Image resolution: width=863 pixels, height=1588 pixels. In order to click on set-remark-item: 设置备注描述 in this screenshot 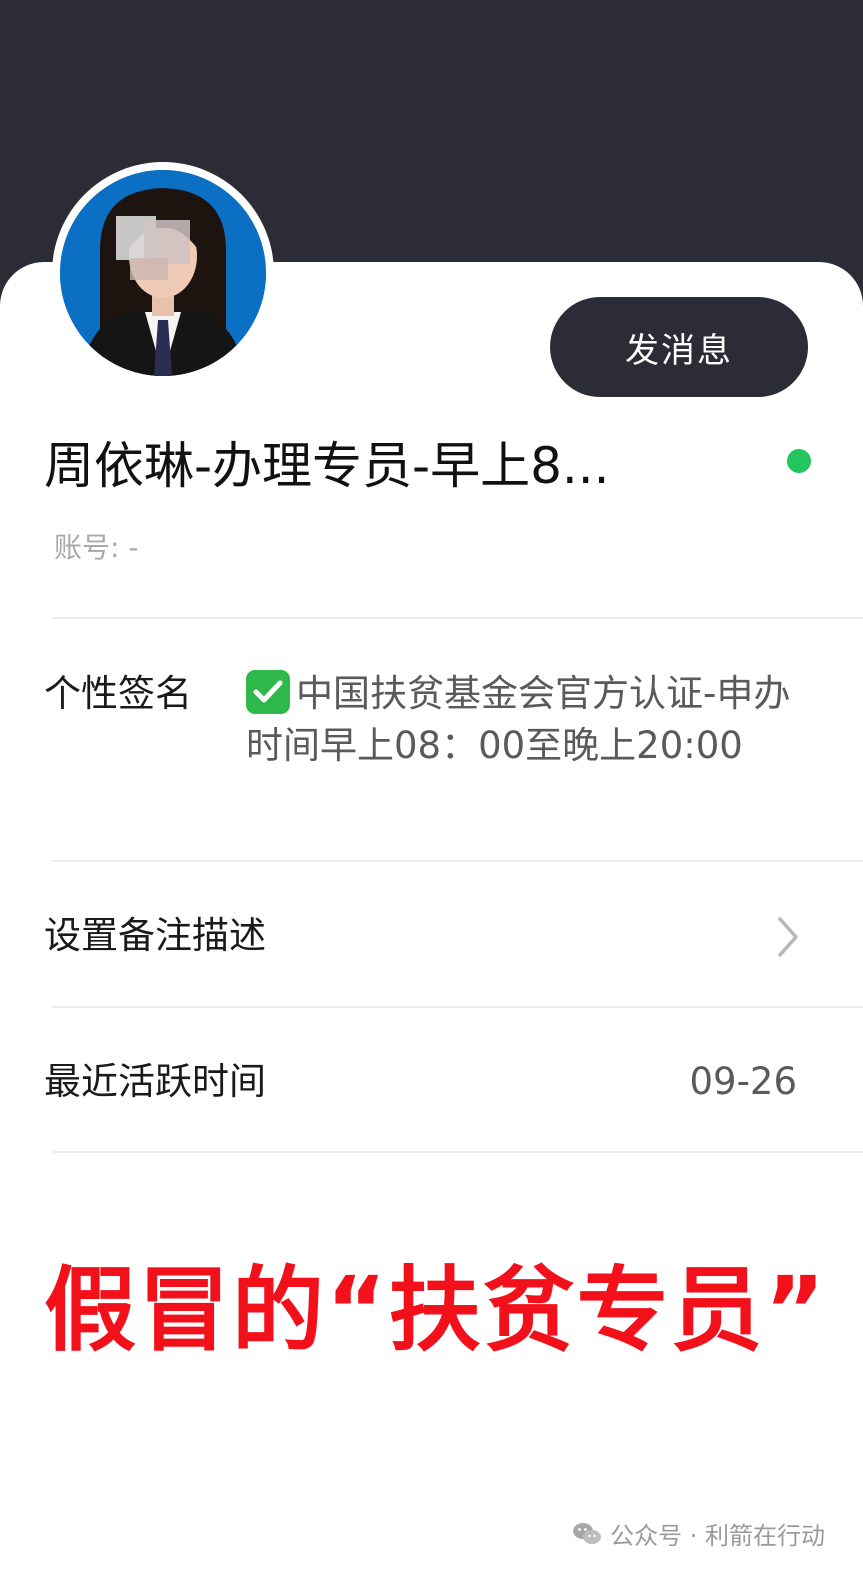, I will do `click(155, 936)`.